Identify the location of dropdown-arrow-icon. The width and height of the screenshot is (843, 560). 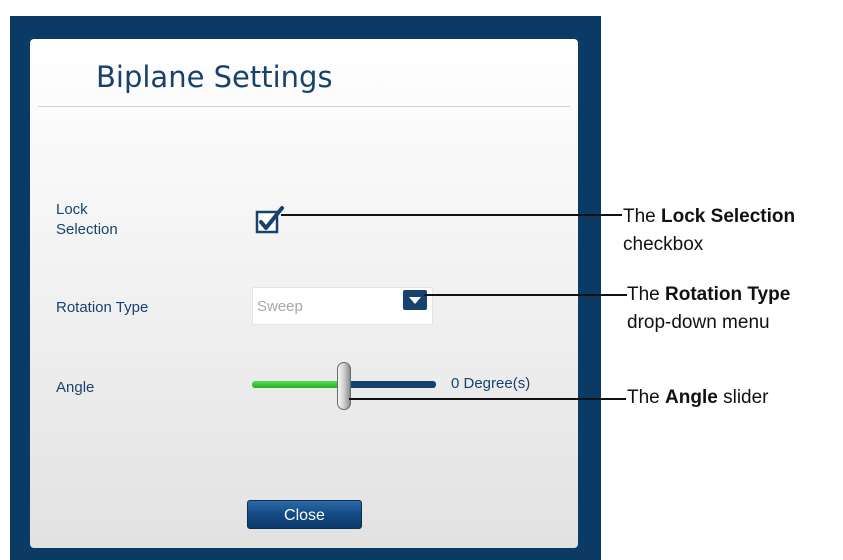
(415, 300).